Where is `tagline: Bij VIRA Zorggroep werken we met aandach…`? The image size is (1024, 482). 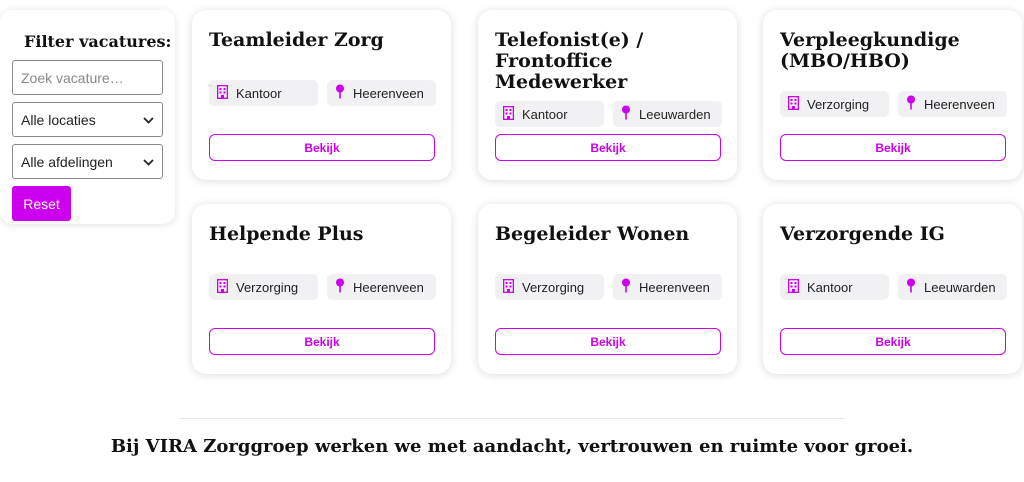 tagline: Bij VIRA Zorggroep werken we met aandach… is located at coordinates (512, 446).